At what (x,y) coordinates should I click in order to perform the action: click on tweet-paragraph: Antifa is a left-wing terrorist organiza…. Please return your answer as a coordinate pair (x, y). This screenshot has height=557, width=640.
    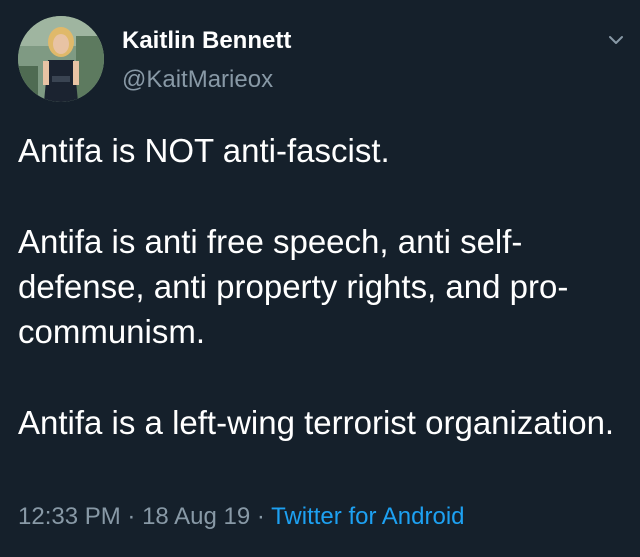
    Looking at the image, I should click on (316, 422).